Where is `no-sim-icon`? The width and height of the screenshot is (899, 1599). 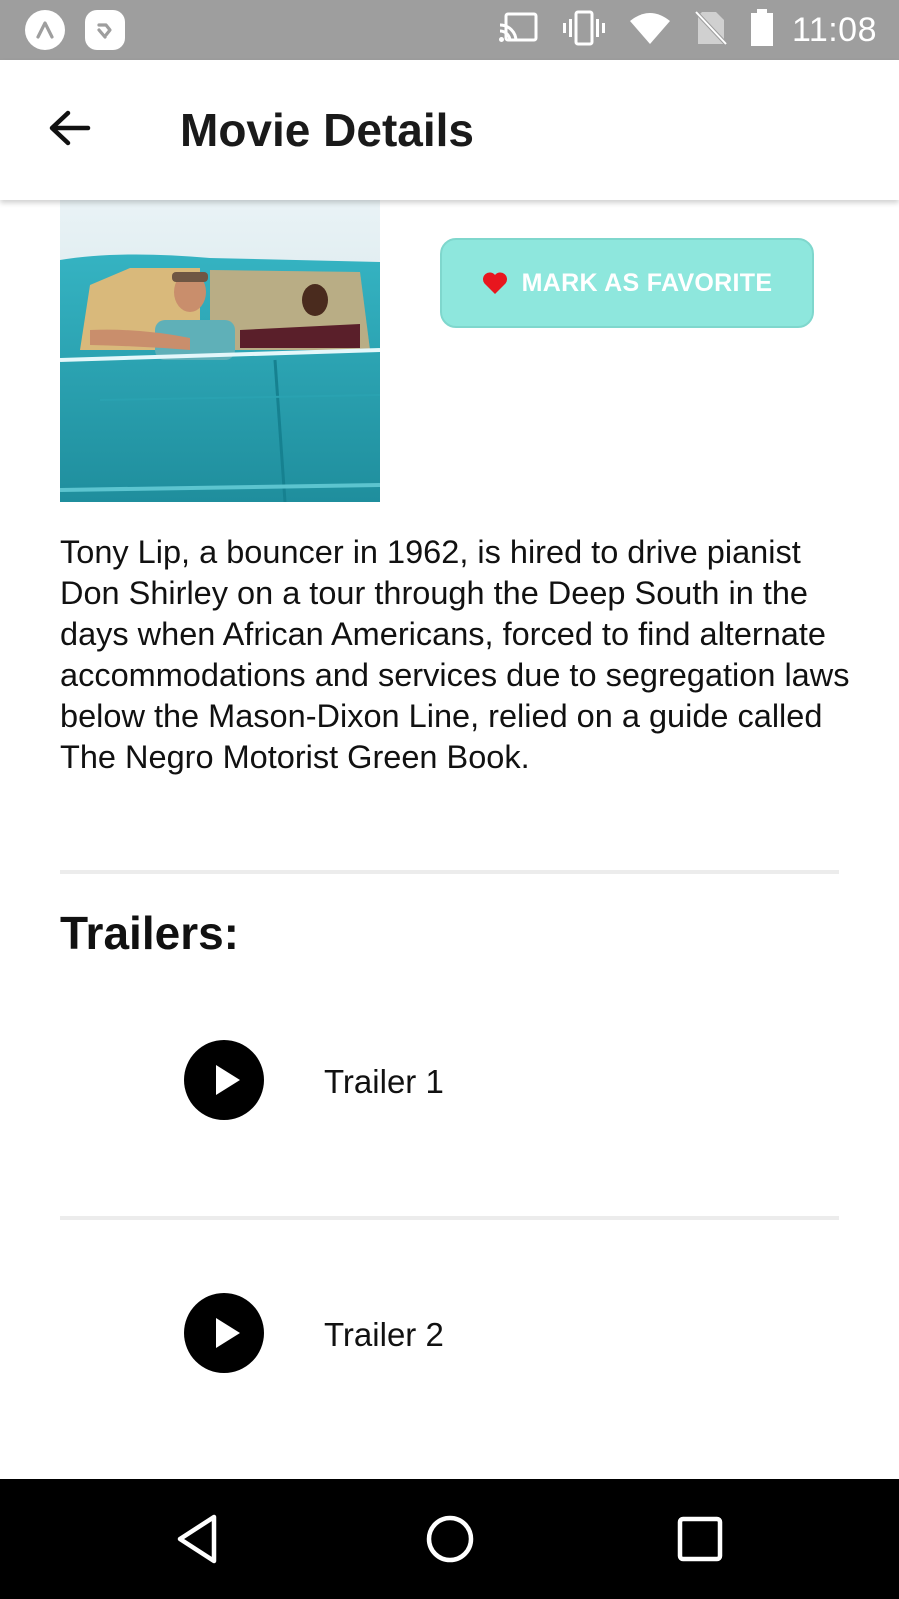
no-sim-icon is located at coordinates (711, 30).